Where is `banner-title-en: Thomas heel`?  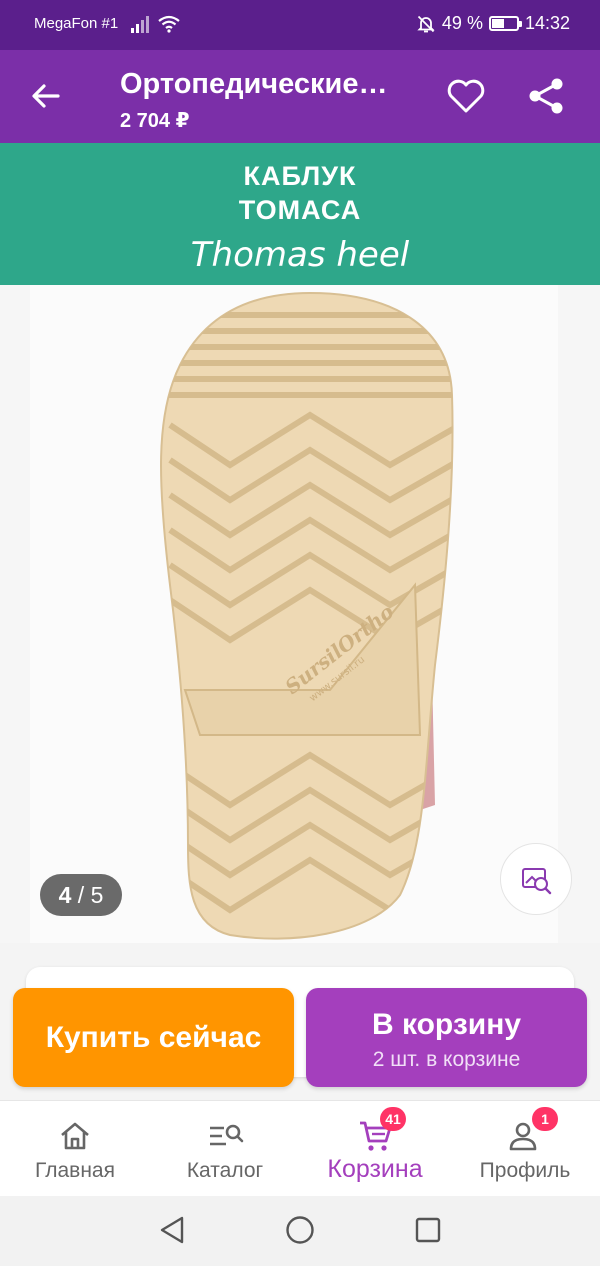
banner-title-en: Thomas heel is located at coordinates (300, 255).